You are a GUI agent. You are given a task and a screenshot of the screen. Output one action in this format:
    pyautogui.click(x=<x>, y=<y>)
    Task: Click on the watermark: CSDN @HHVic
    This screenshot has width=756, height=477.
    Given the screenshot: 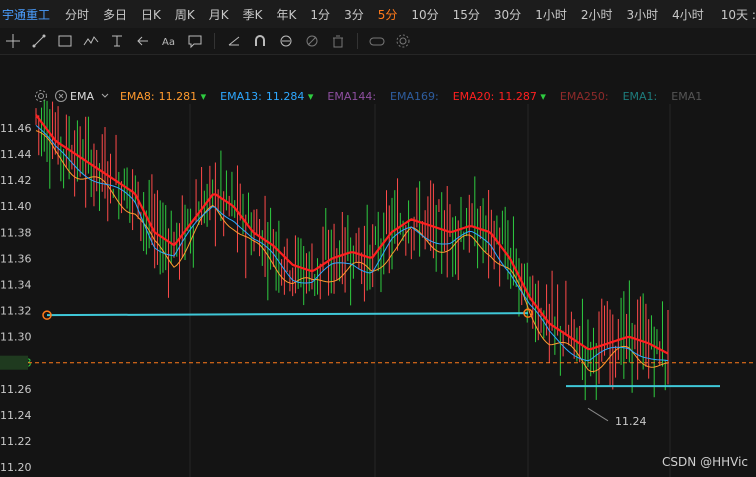 What is the action you would take?
    pyautogui.click(x=705, y=462)
    